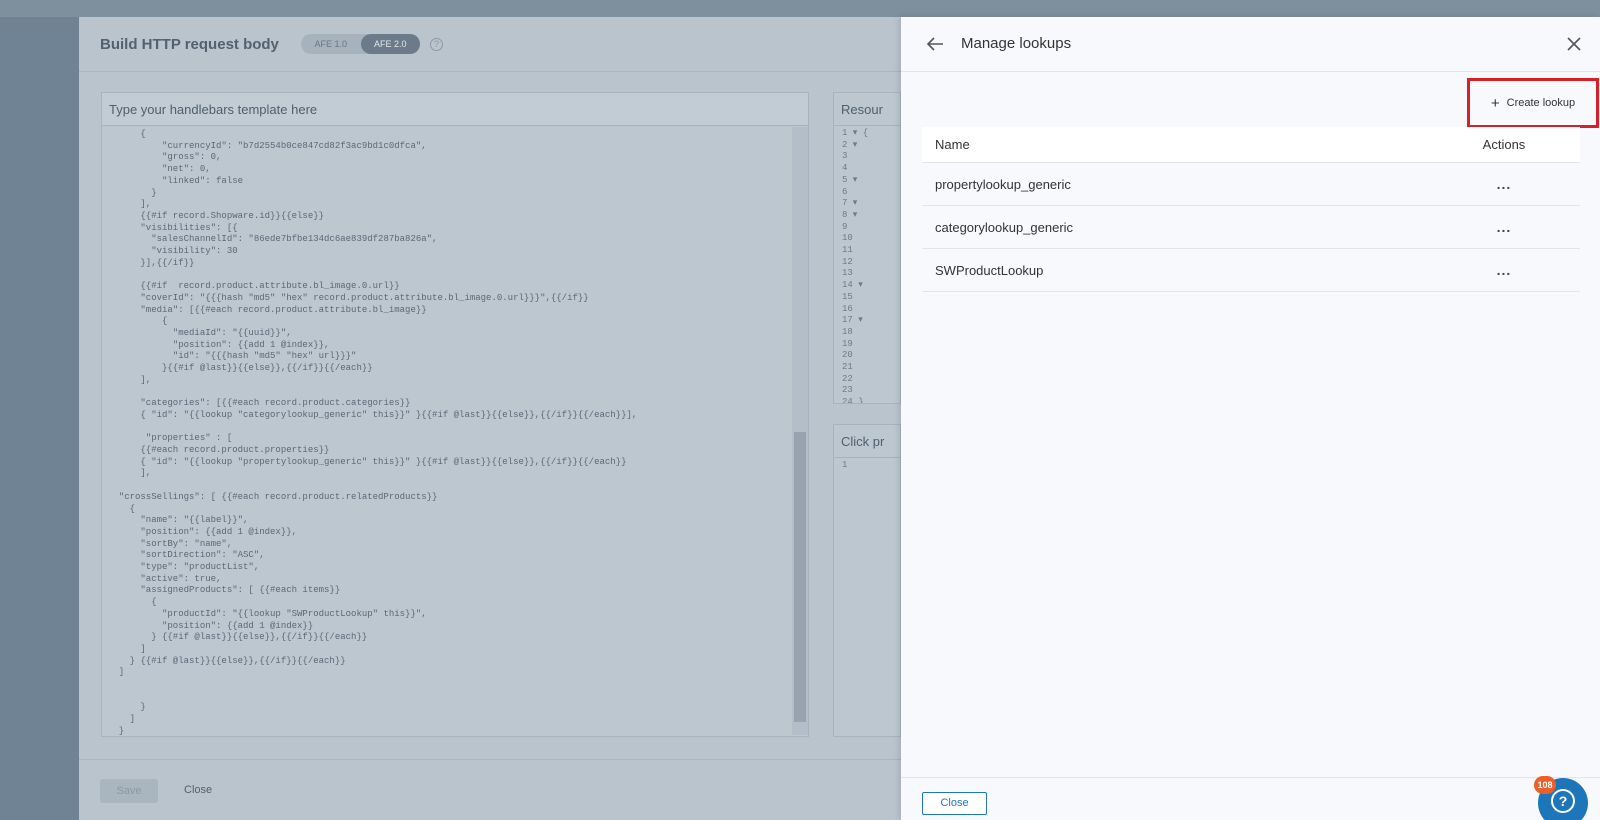  Describe the element at coordinates (1016, 43) in the screenshot. I see `drawer-title: Manage lookups` at that location.